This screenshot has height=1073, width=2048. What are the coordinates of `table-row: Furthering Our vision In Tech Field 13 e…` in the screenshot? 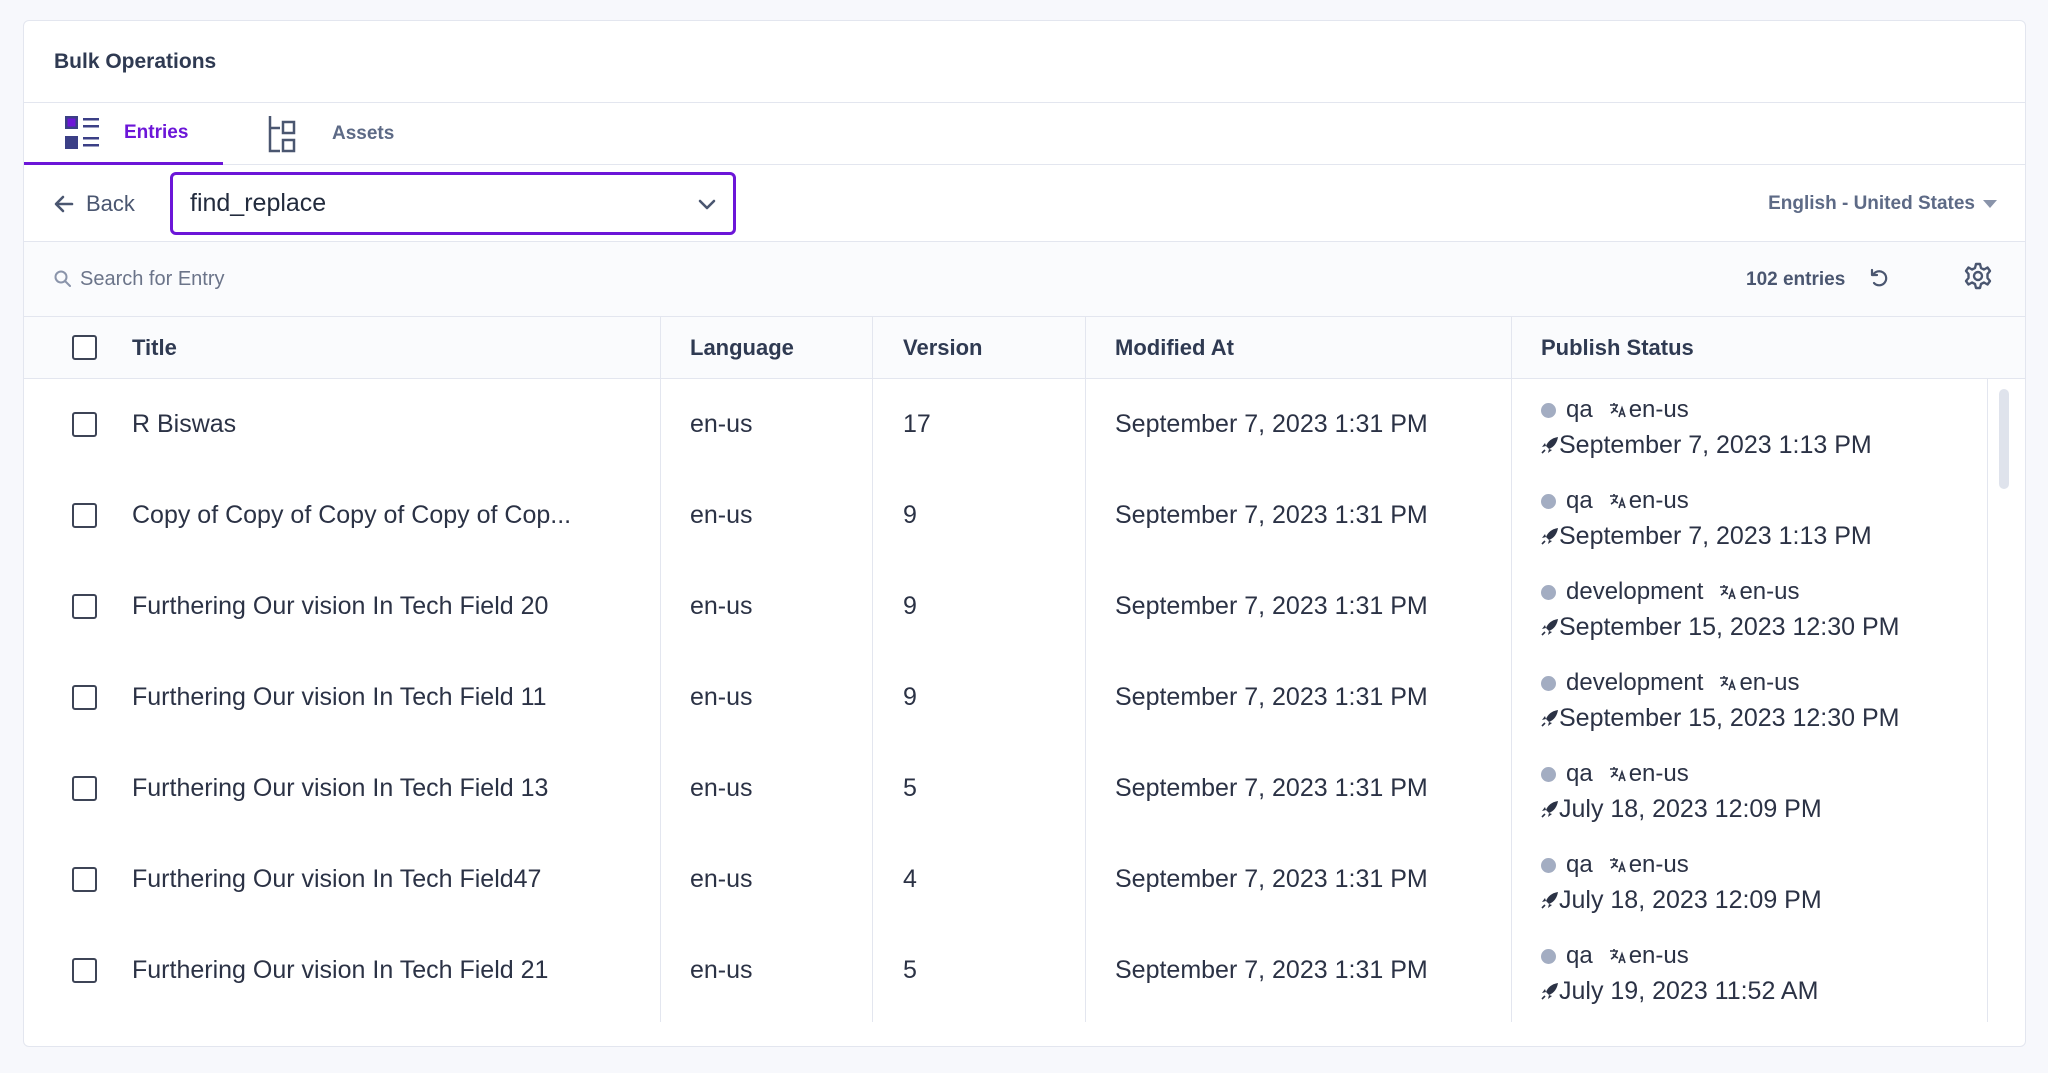 It's located at (1016, 788).